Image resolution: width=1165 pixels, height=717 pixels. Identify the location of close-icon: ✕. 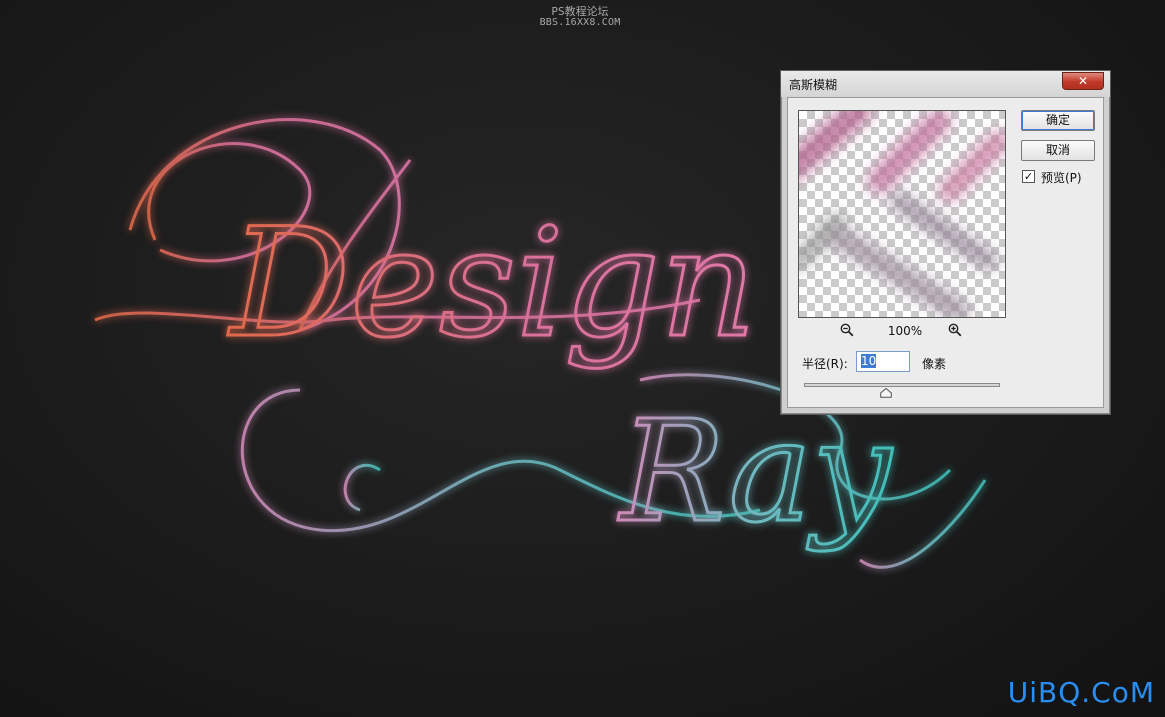
(1083, 81).